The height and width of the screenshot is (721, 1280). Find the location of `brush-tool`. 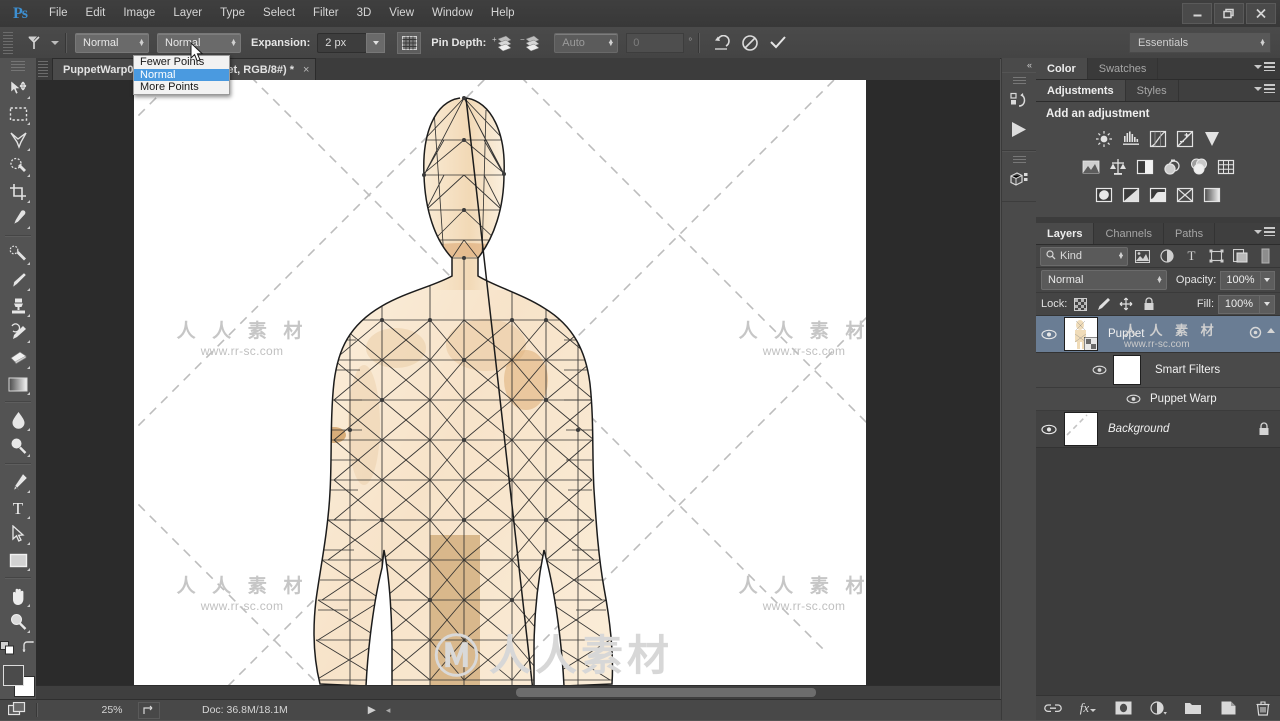

brush-tool is located at coordinates (18, 280).